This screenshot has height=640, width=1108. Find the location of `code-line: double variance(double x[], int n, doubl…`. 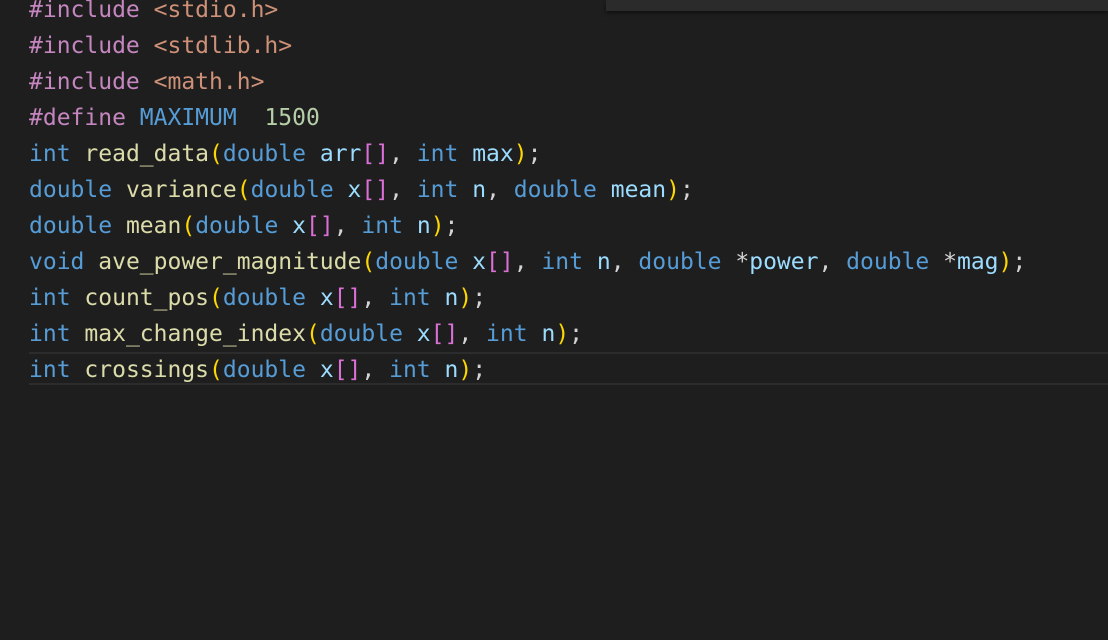

code-line: double variance(double x[], int n, doubl… is located at coordinates (527, 190).